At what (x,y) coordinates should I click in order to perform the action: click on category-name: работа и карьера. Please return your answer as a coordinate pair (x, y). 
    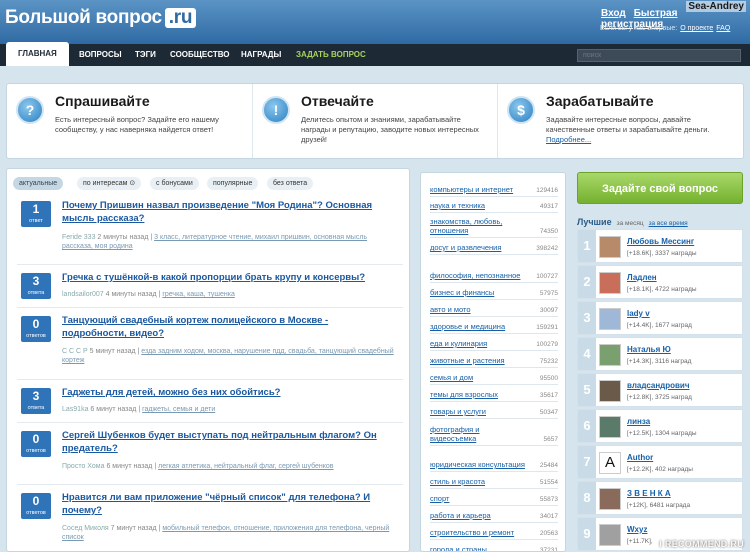
    Looking at the image, I should click on (477, 515).